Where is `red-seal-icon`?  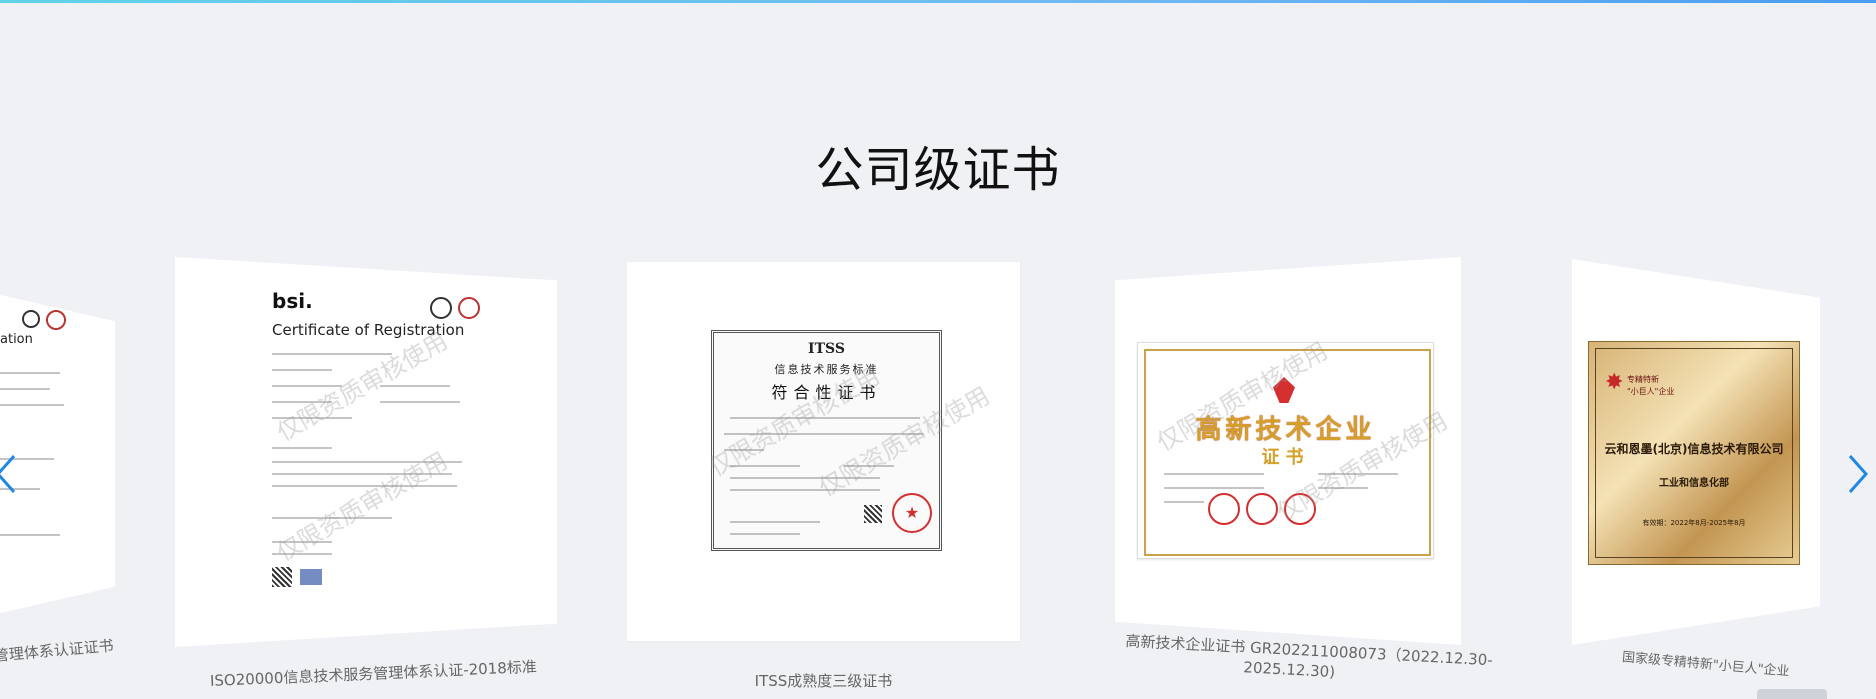 red-seal-icon is located at coordinates (1224, 509).